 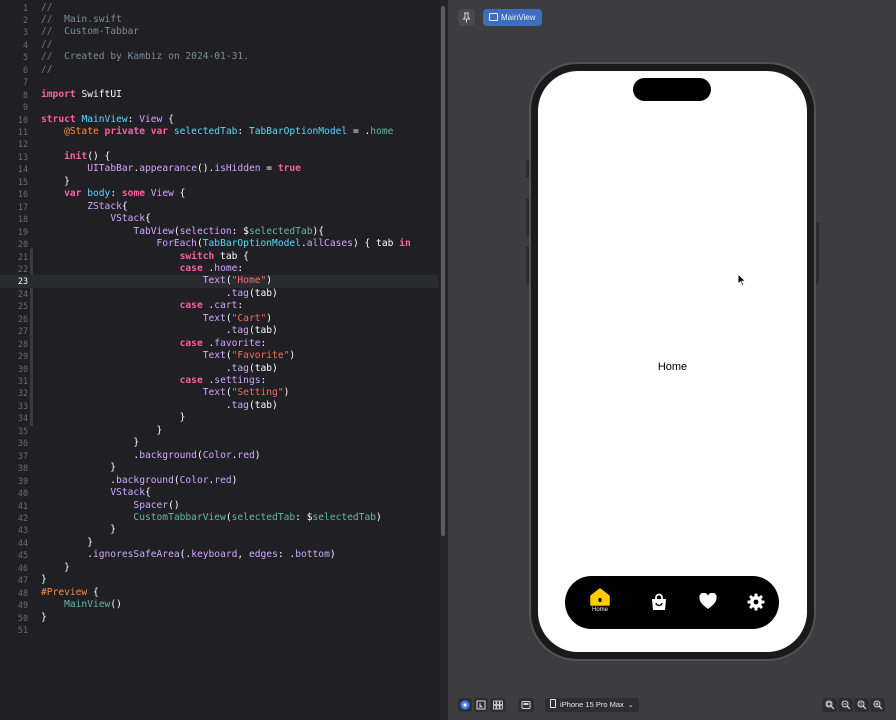 What do you see at coordinates (263, 331) in the screenshot?
I see `code-token: (tab)` at bounding box center [263, 331].